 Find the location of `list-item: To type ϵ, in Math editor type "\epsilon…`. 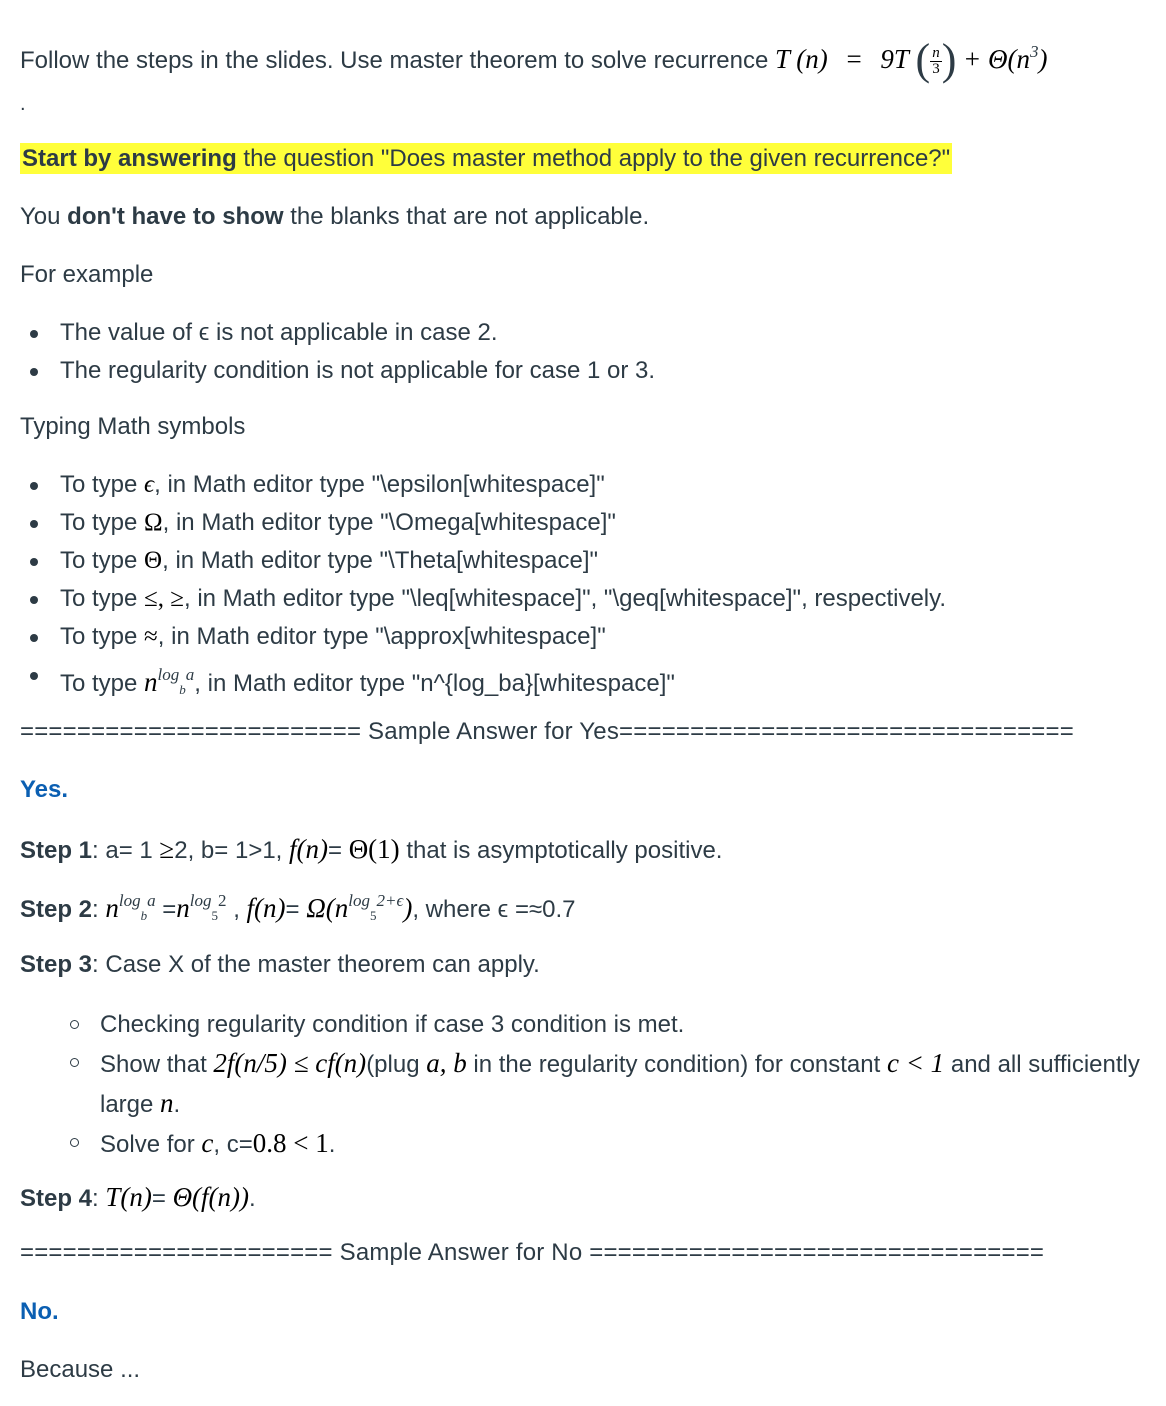

list-item: To type ϵ, in Math editor type "\epsilon… is located at coordinates (483, 489).